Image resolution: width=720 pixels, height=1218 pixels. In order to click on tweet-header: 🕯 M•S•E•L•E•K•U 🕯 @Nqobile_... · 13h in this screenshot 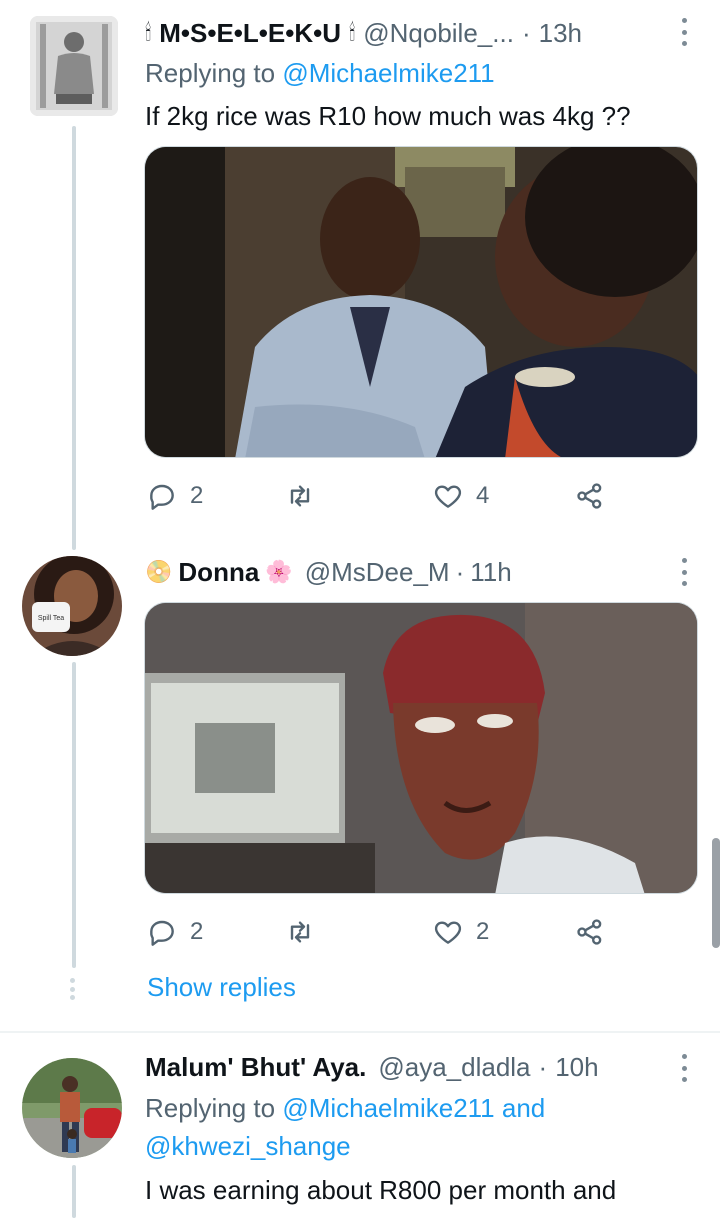, I will do `click(397, 33)`.